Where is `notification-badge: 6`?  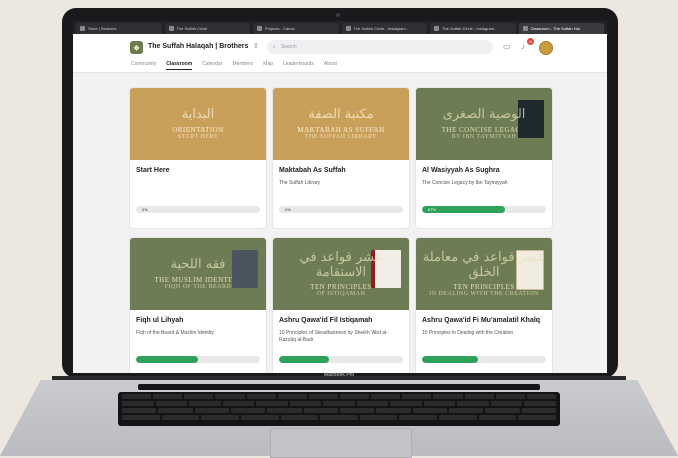
notification-badge: 6 is located at coordinates (530, 41).